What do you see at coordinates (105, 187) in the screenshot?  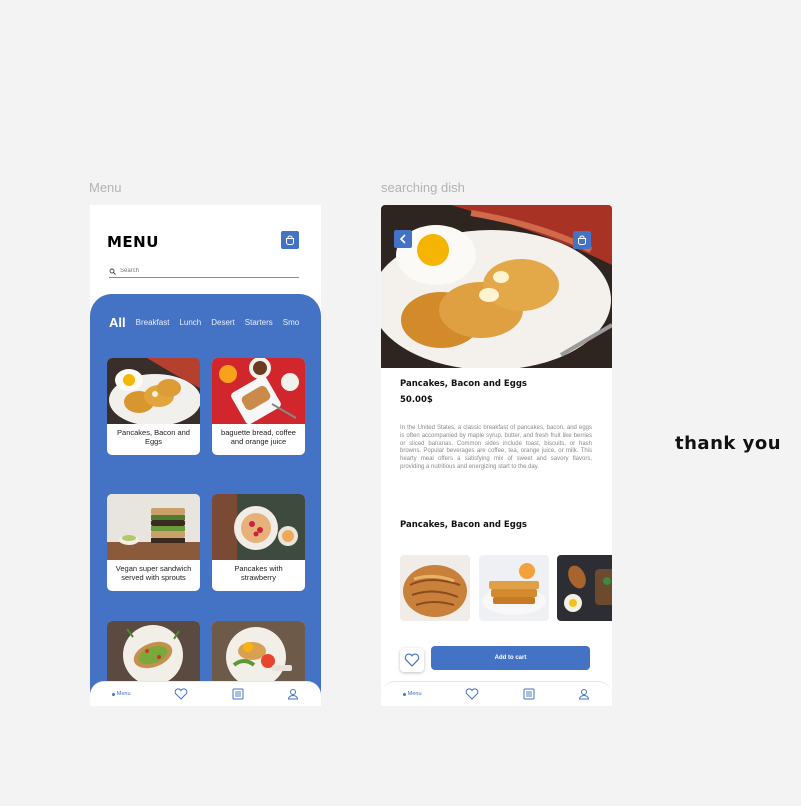 I see `frame-label-menu: Menu` at bounding box center [105, 187].